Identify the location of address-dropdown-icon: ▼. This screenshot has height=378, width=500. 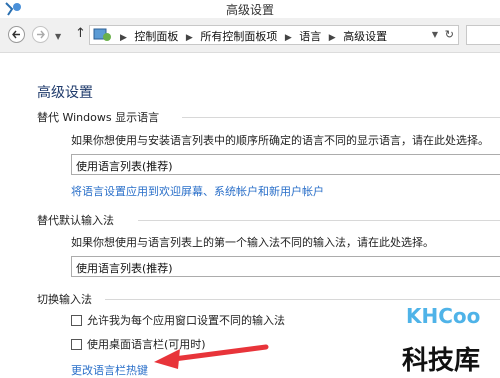
(435, 34).